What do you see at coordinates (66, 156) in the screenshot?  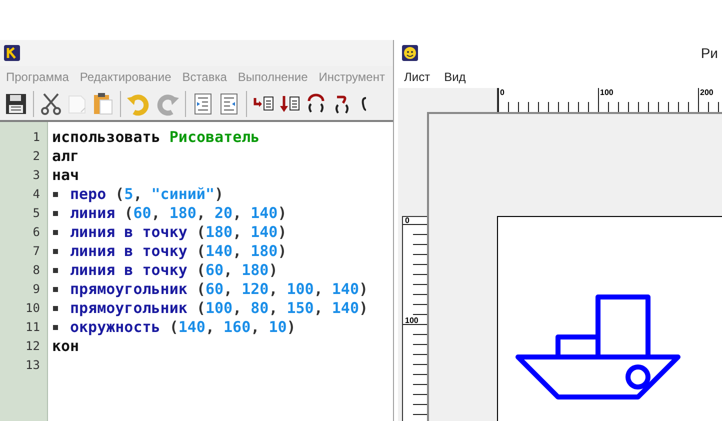 I see `code-line: алг` at bounding box center [66, 156].